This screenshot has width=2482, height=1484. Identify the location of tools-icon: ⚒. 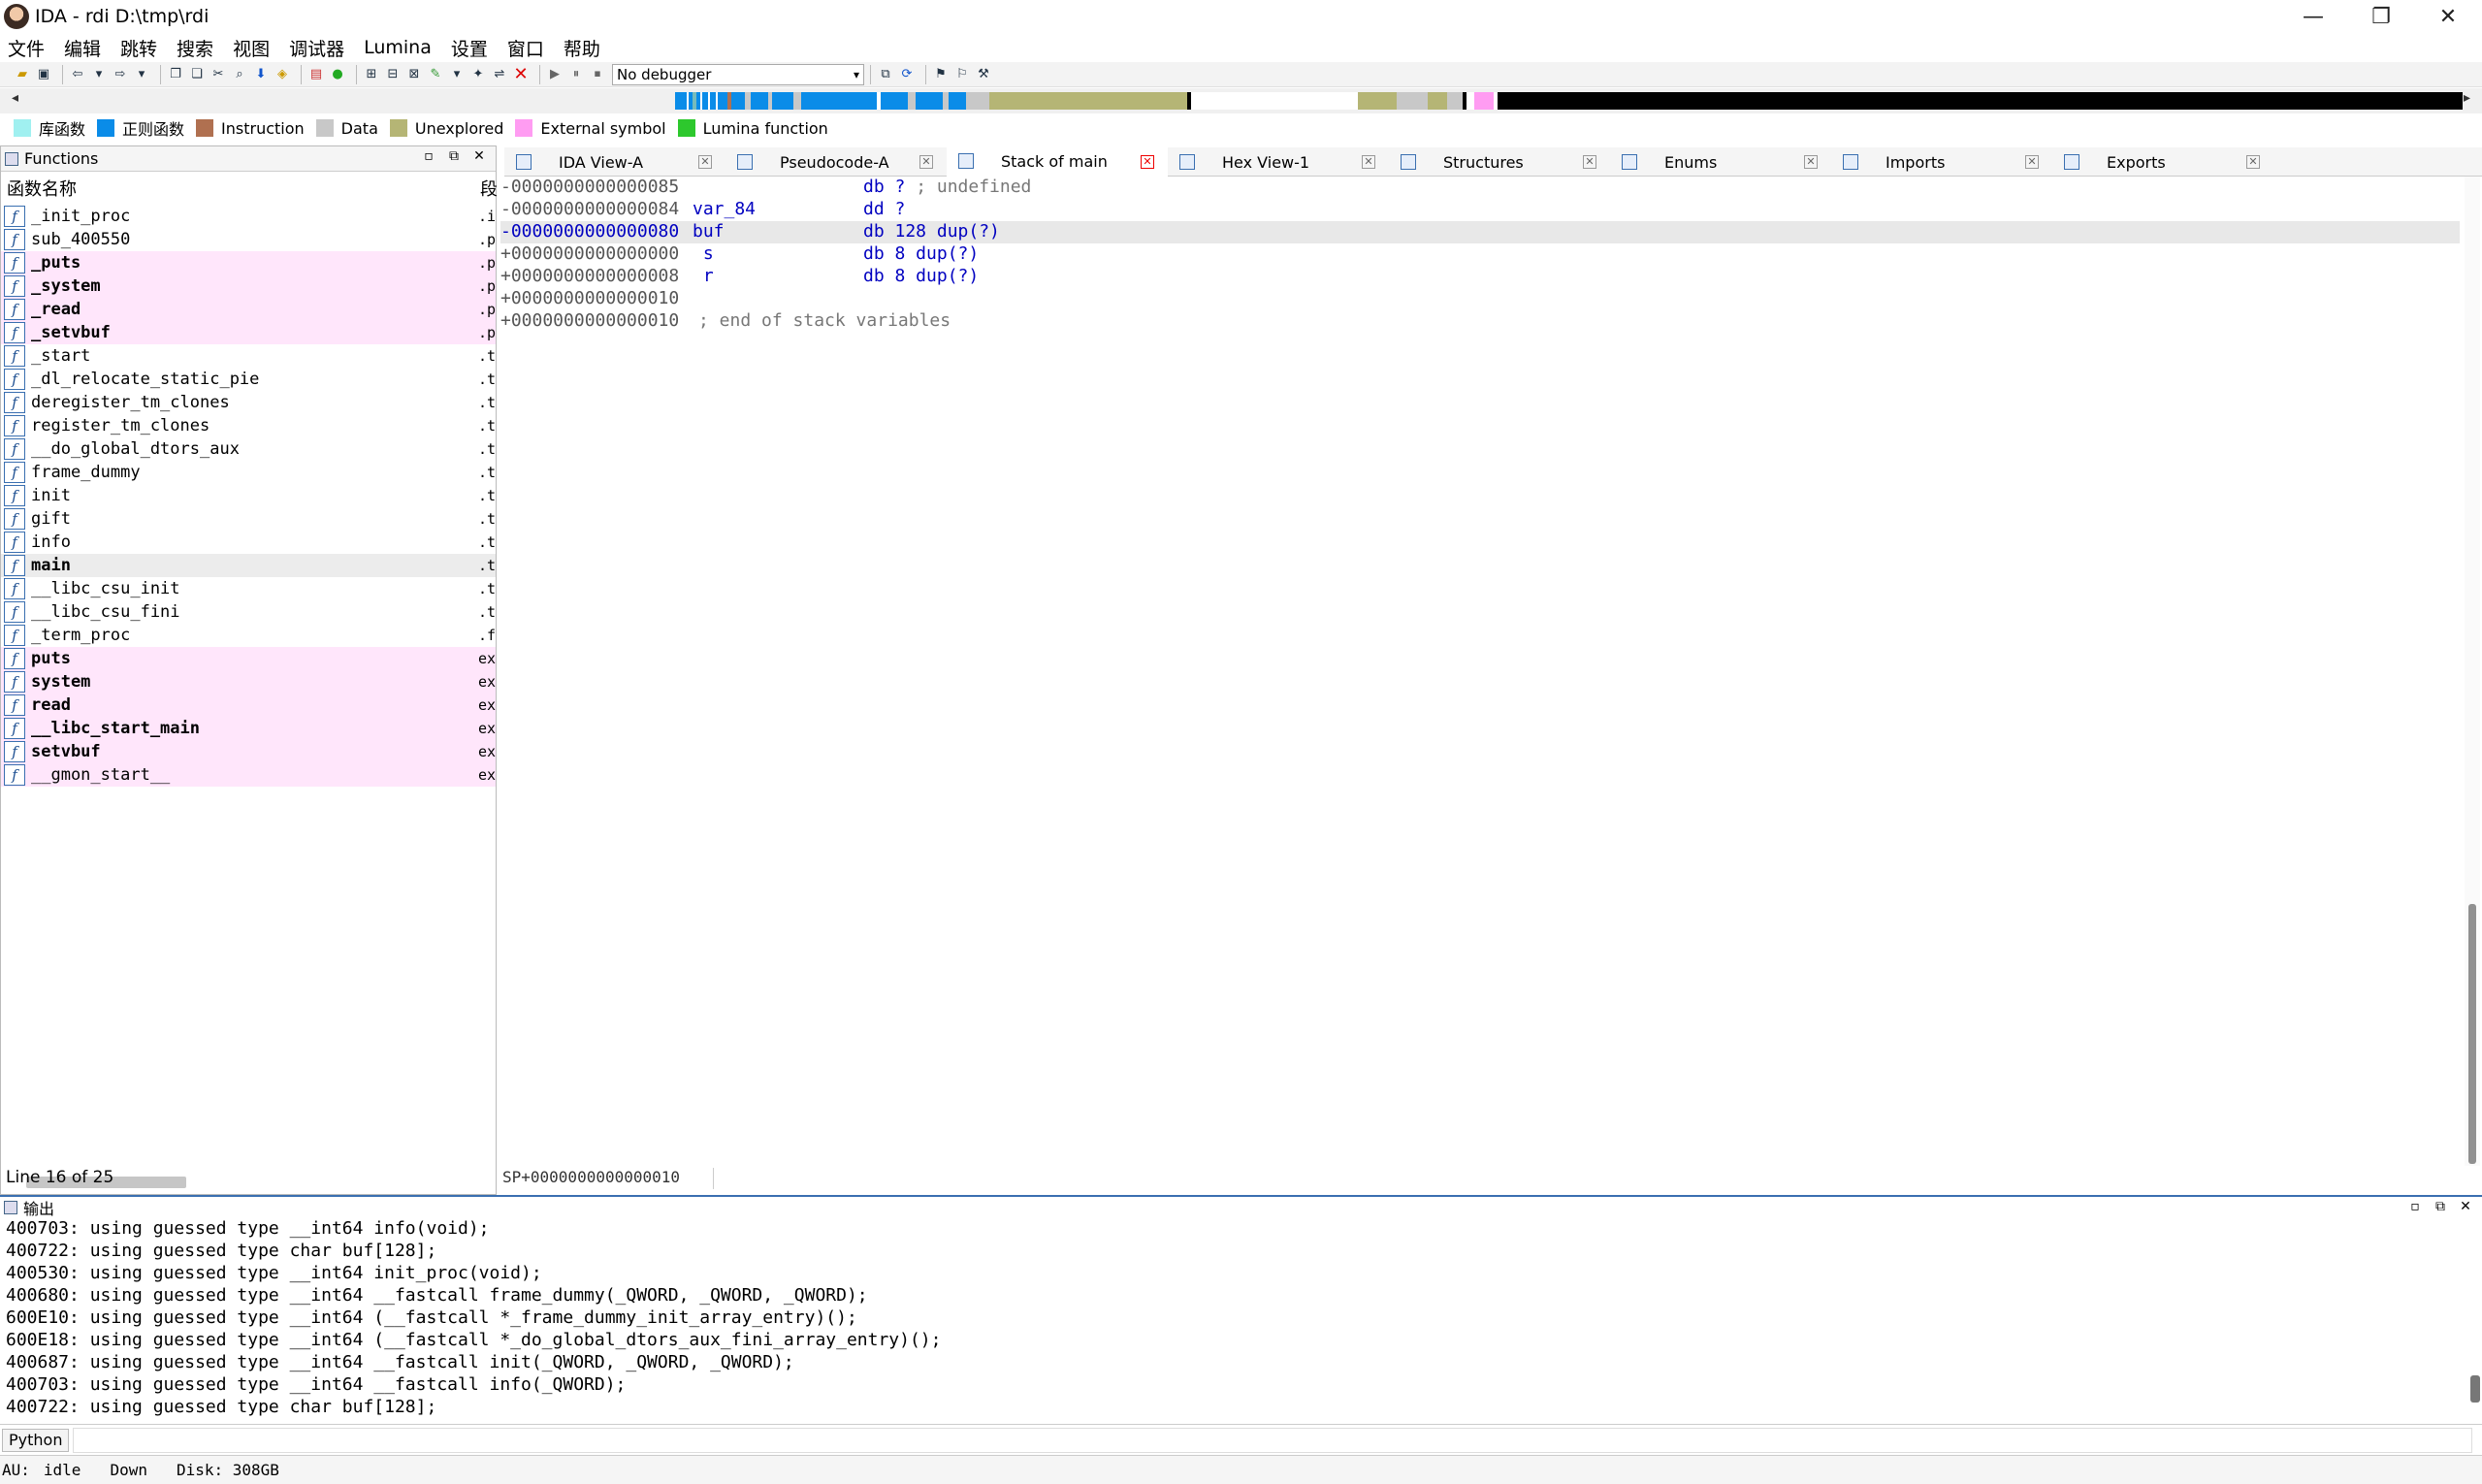
(983, 74).